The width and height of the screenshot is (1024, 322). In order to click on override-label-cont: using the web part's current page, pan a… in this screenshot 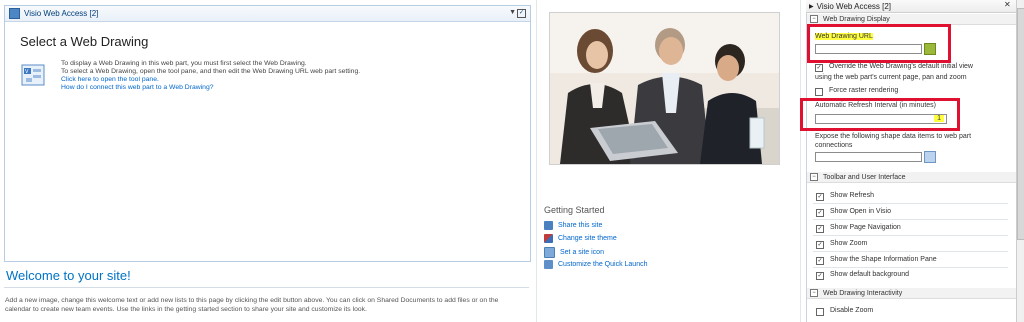, I will do `click(891, 77)`.